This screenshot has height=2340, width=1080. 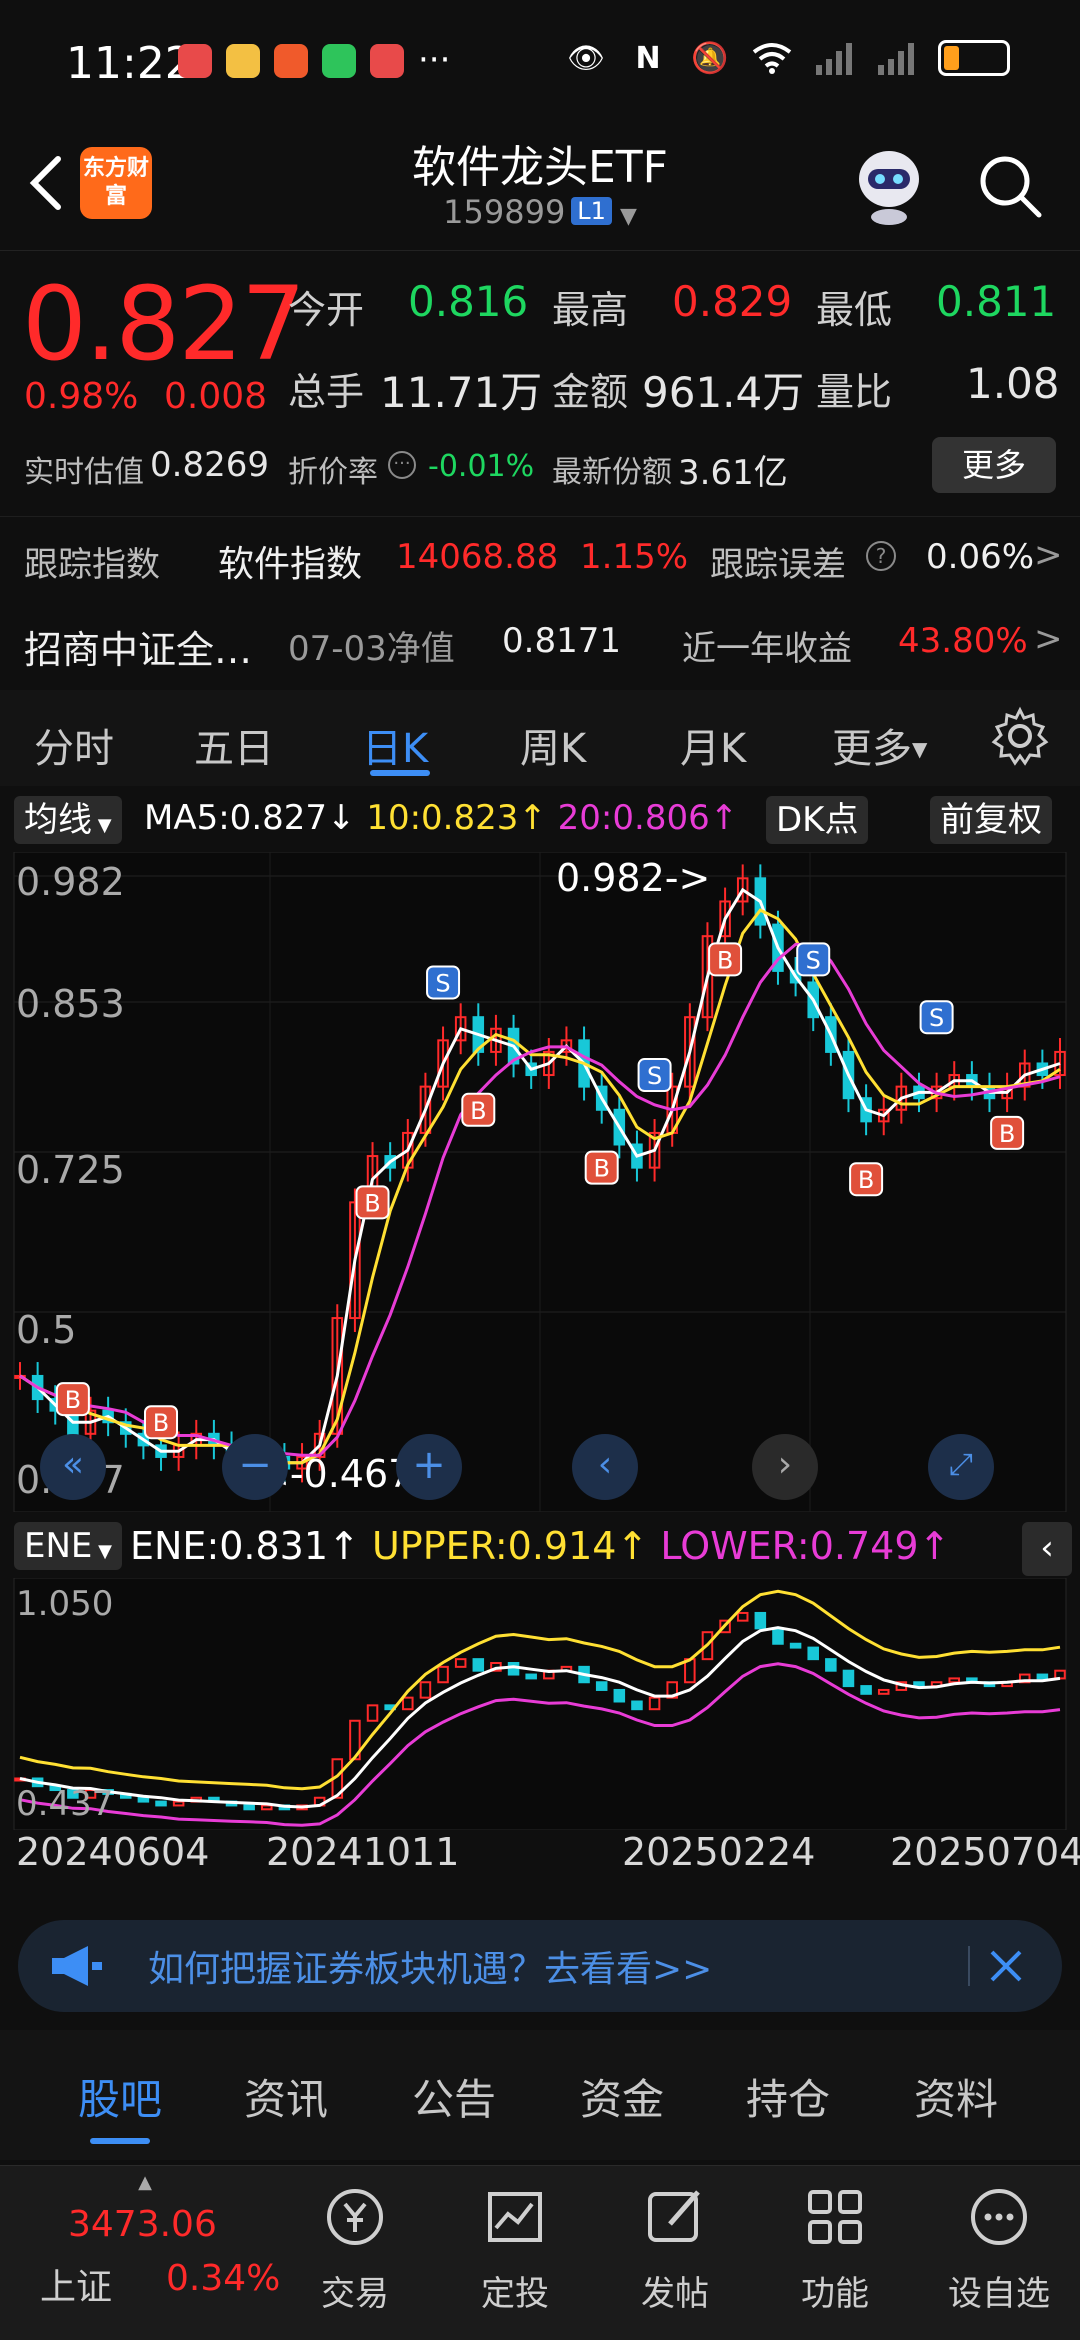 I want to click on expand-icon: ⤢, so click(x=961, y=1467).